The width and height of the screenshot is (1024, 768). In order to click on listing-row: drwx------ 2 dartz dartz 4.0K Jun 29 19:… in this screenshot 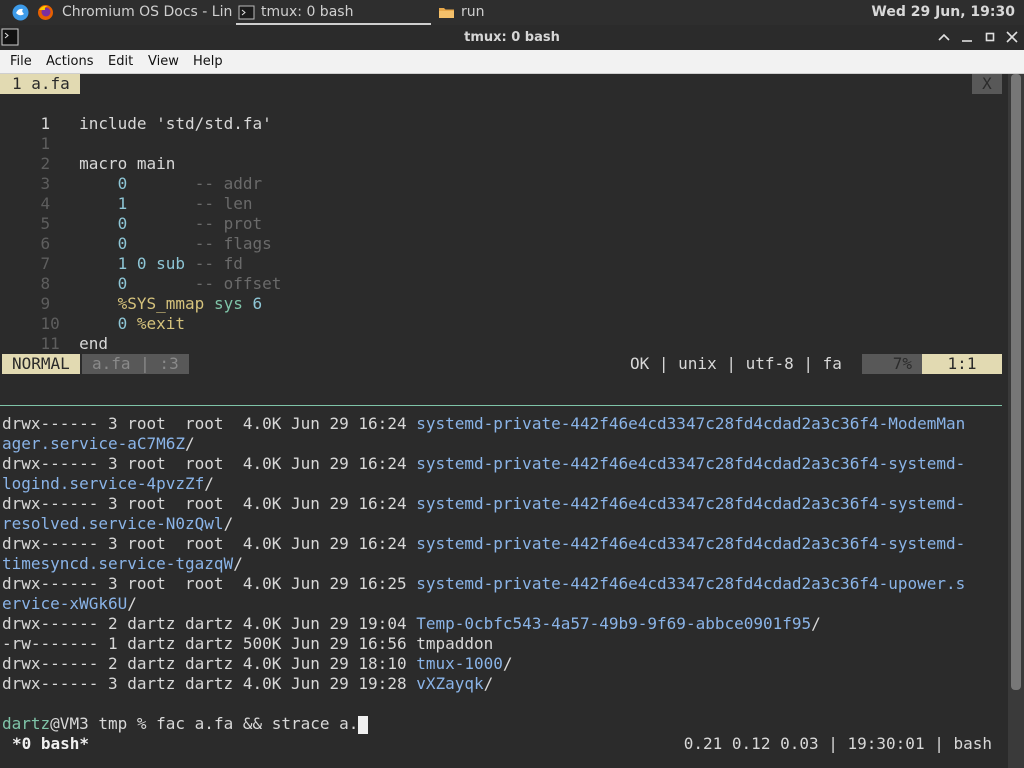, I will do `click(411, 624)`.